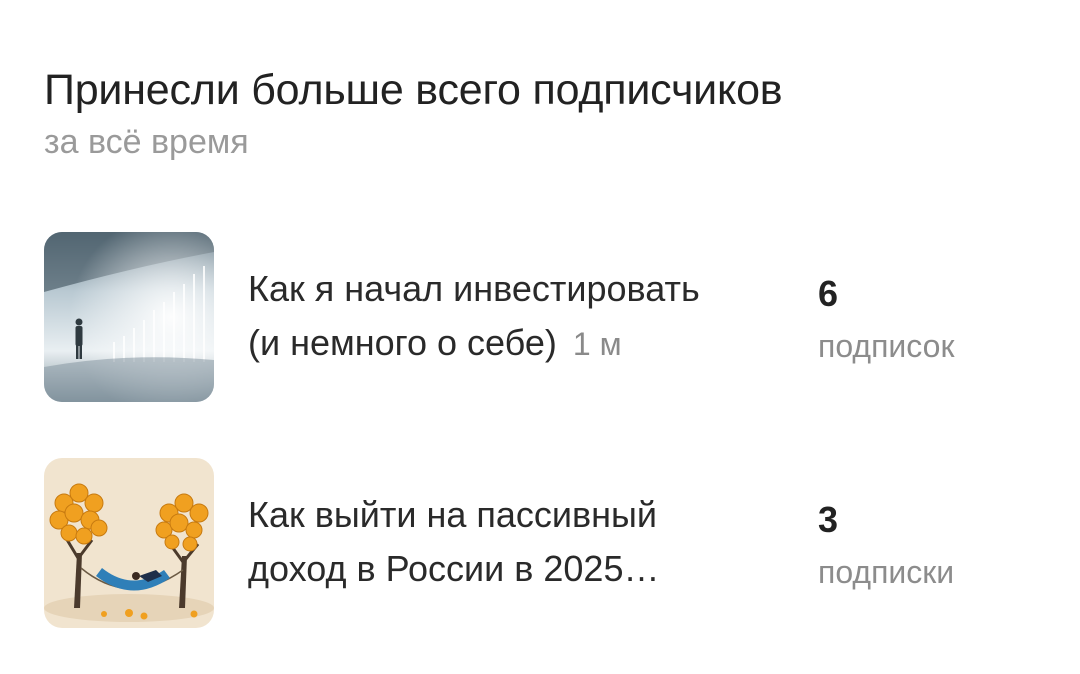  What do you see at coordinates (413, 90) in the screenshot?
I see `section-title: Принесли больше всего подписчиков` at bounding box center [413, 90].